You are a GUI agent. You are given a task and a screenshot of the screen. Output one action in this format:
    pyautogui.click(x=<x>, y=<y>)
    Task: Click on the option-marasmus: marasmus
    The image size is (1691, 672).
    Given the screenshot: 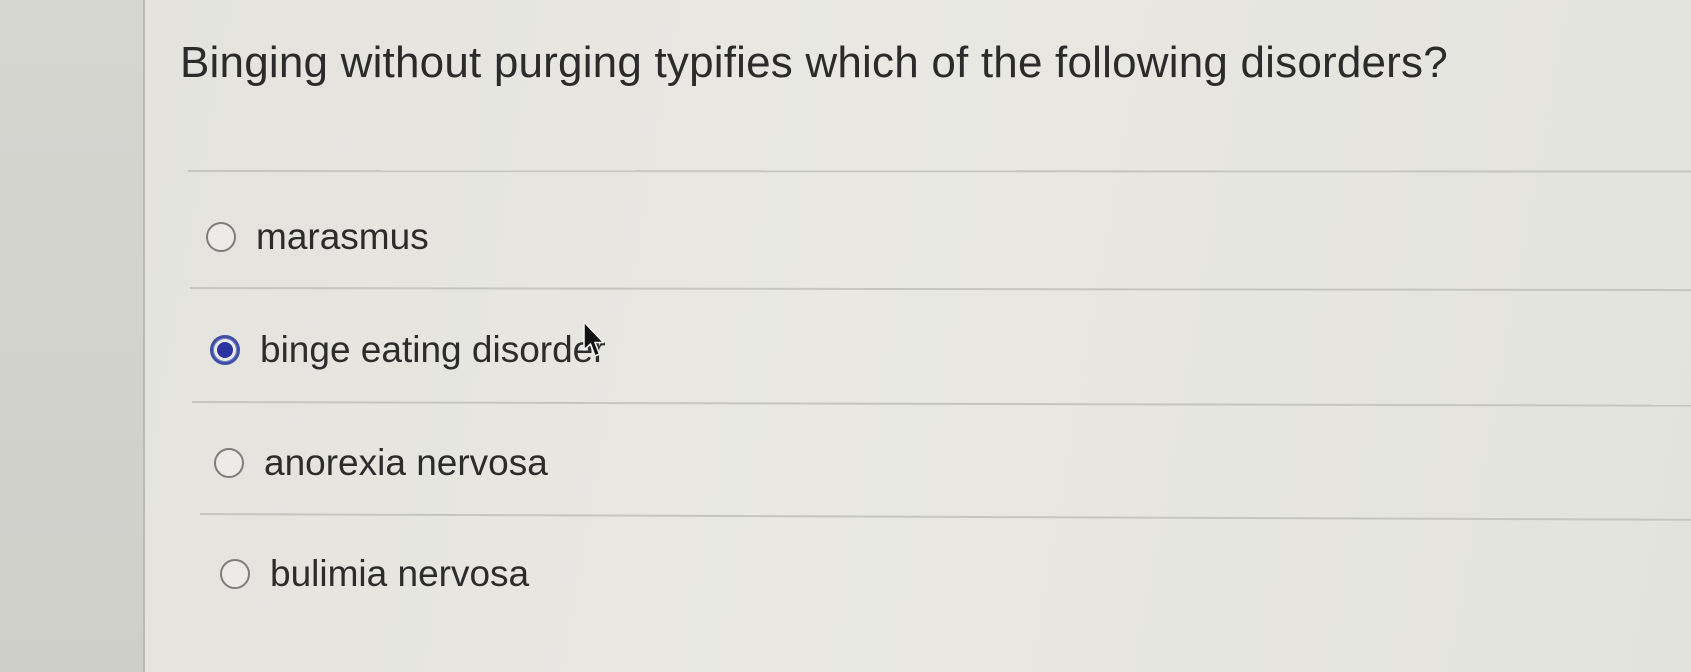 What is the action you would take?
    pyautogui.click(x=317, y=237)
    